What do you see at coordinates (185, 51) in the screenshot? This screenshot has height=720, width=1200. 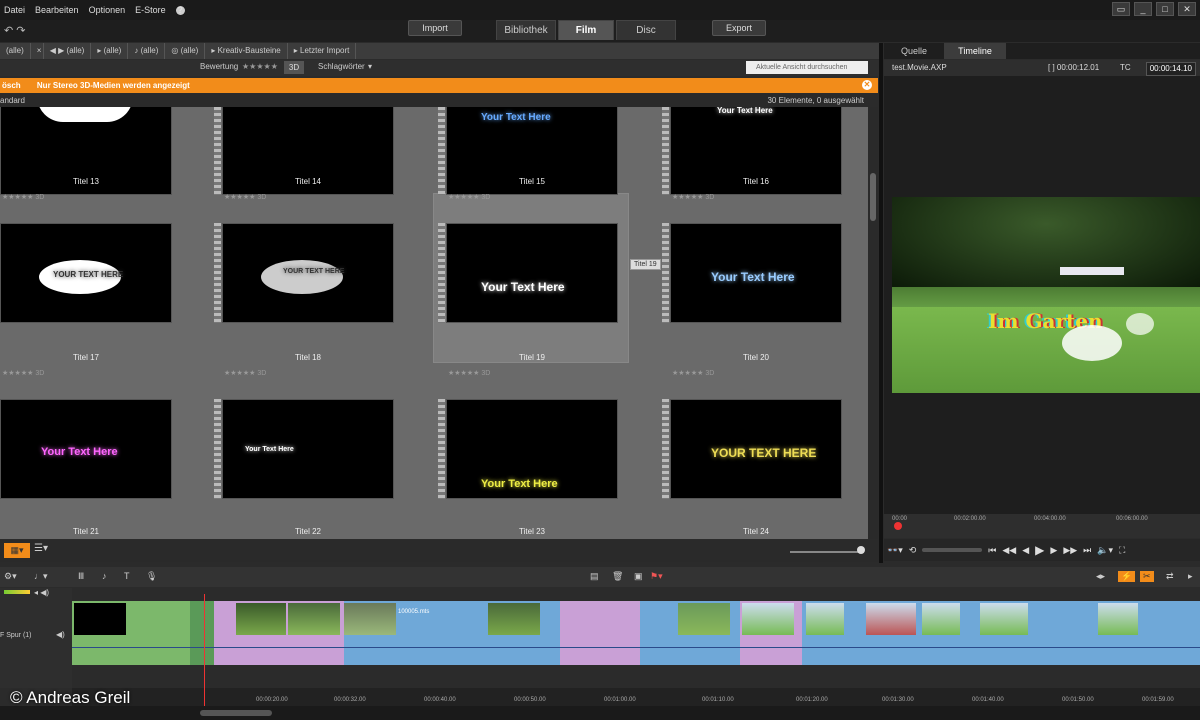 I see `filter-project: ◎ (alle)` at bounding box center [185, 51].